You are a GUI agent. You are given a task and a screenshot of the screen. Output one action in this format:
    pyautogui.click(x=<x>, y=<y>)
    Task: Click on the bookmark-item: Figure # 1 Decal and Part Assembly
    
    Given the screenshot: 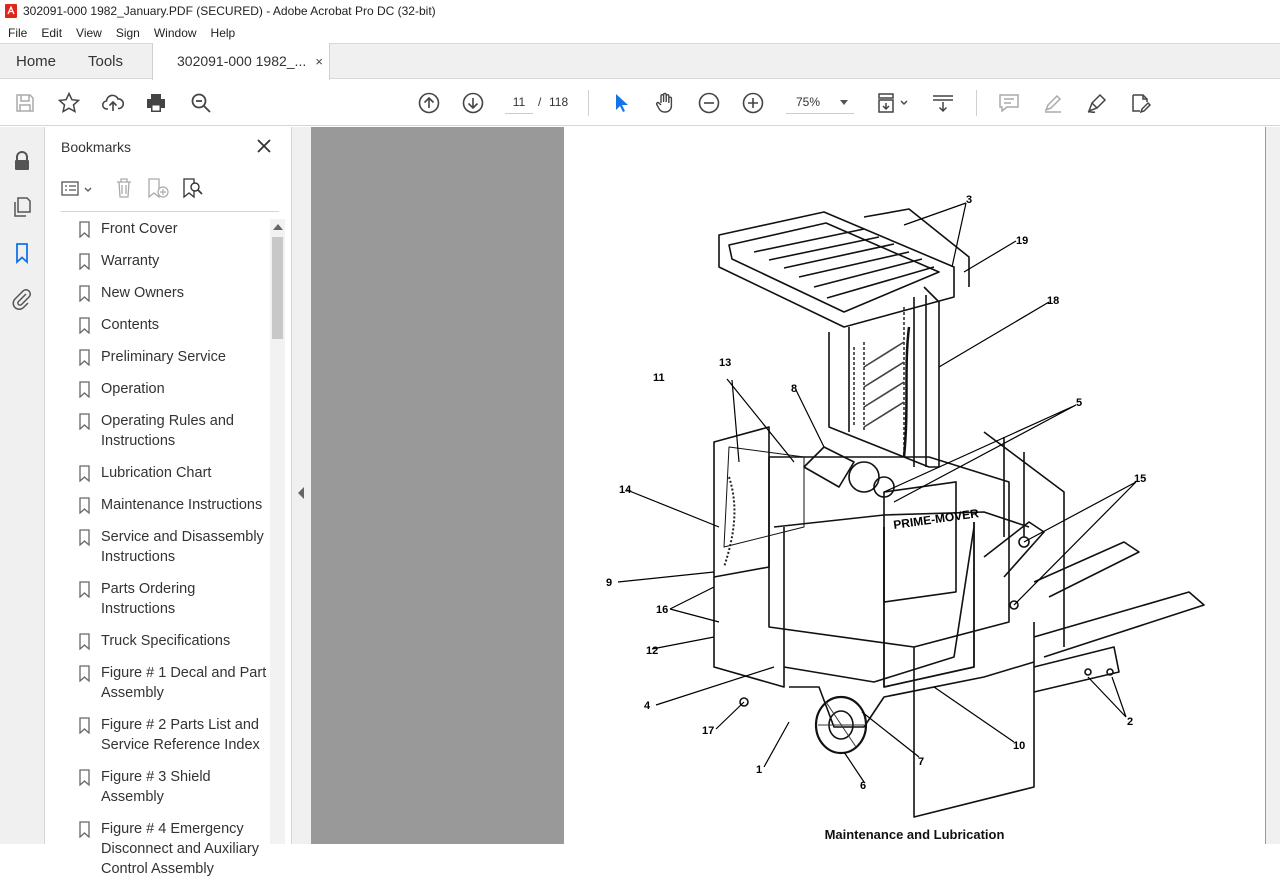 What is the action you would take?
    pyautogui.click(x=165, y=683)
    